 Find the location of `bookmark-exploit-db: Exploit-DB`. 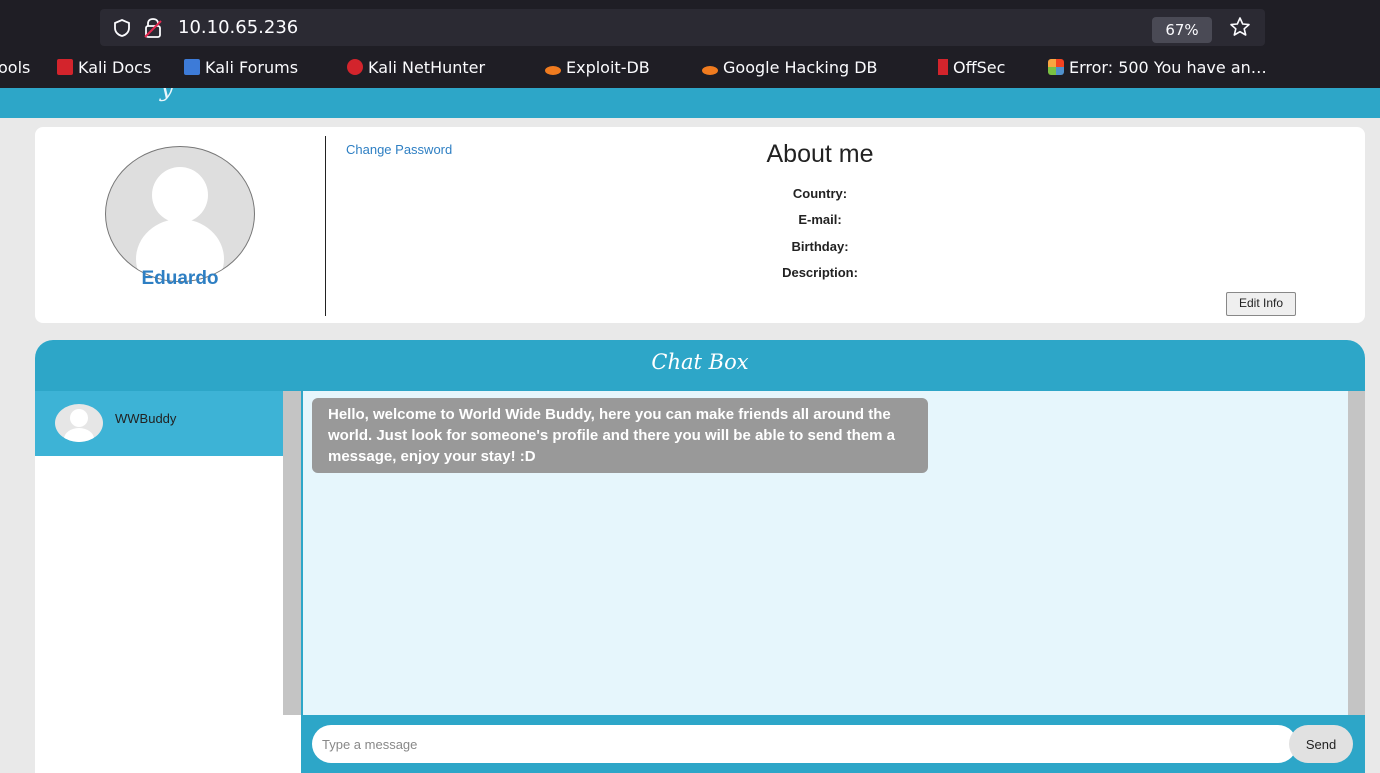

bookmark-exploit-db: Exploit-DB is located at coordinates (597, 68).